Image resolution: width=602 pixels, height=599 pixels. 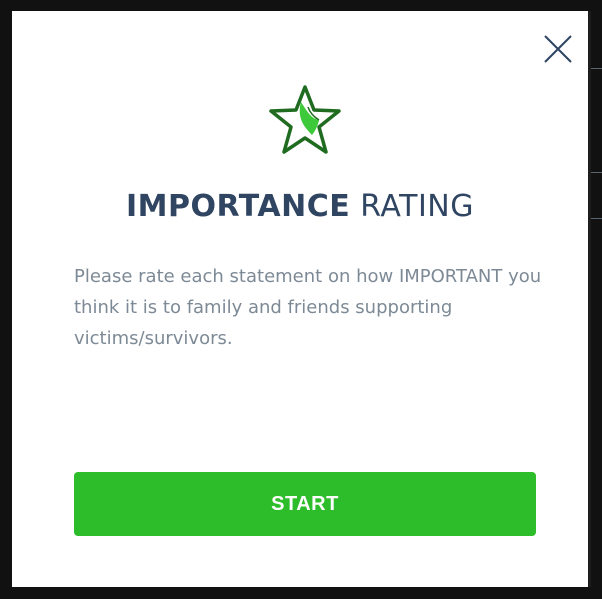 What do you see at coordinates (305, 120) in the screenshot?
I see `star-icon` at bounding box center [305, 120].